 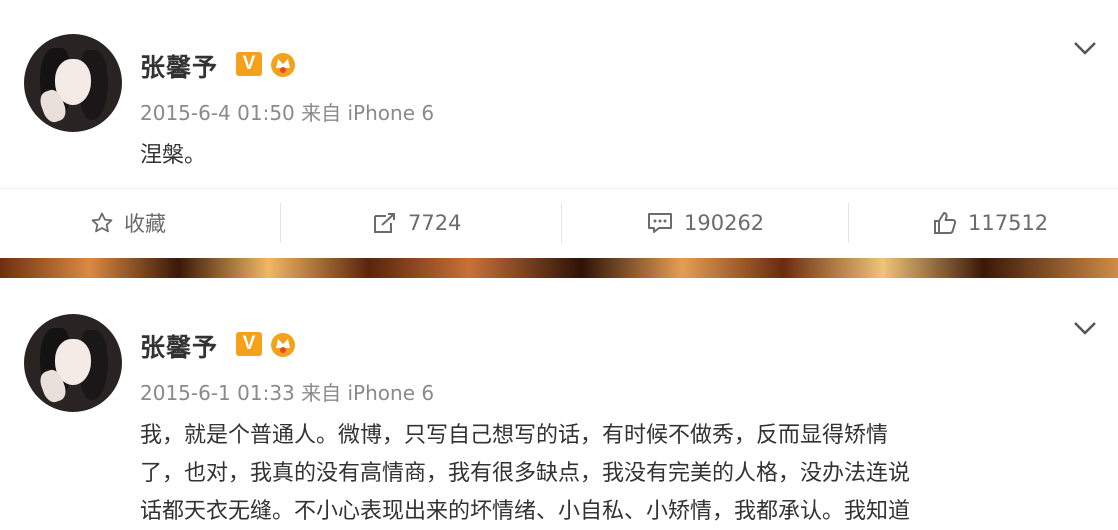 What do you see at coordinates (145, 224) in the screenshot?
I see `favorite-label: 收藏` at bounding box center [145, 224].